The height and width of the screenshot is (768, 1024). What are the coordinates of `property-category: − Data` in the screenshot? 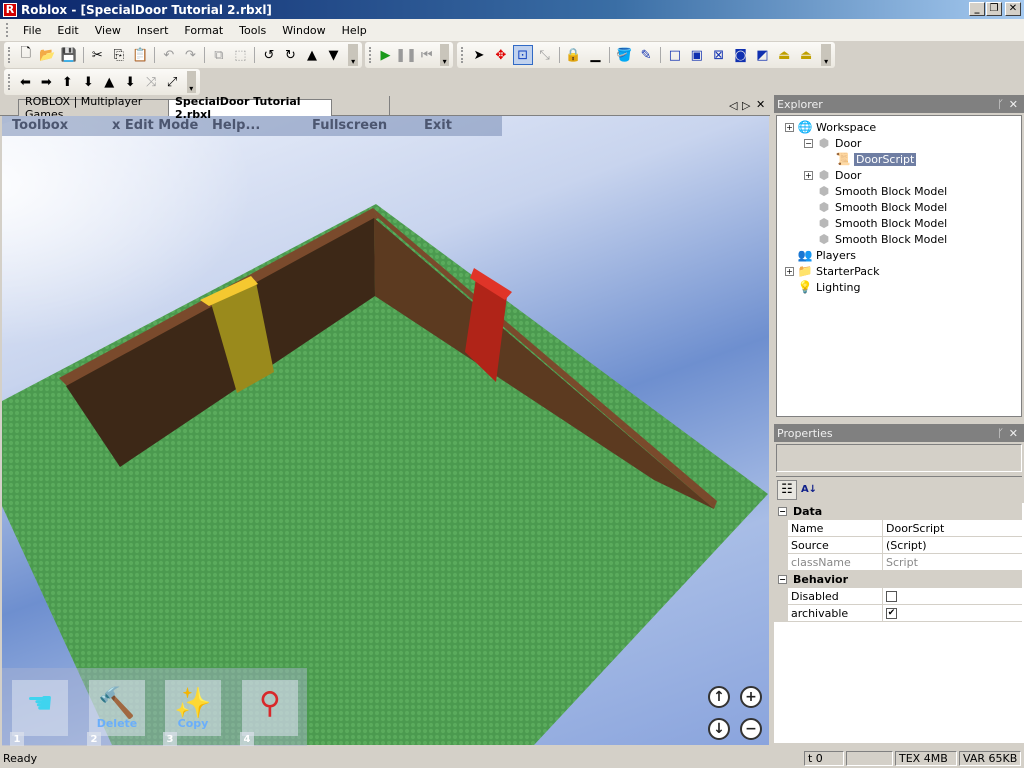 It's located at (898, 511).